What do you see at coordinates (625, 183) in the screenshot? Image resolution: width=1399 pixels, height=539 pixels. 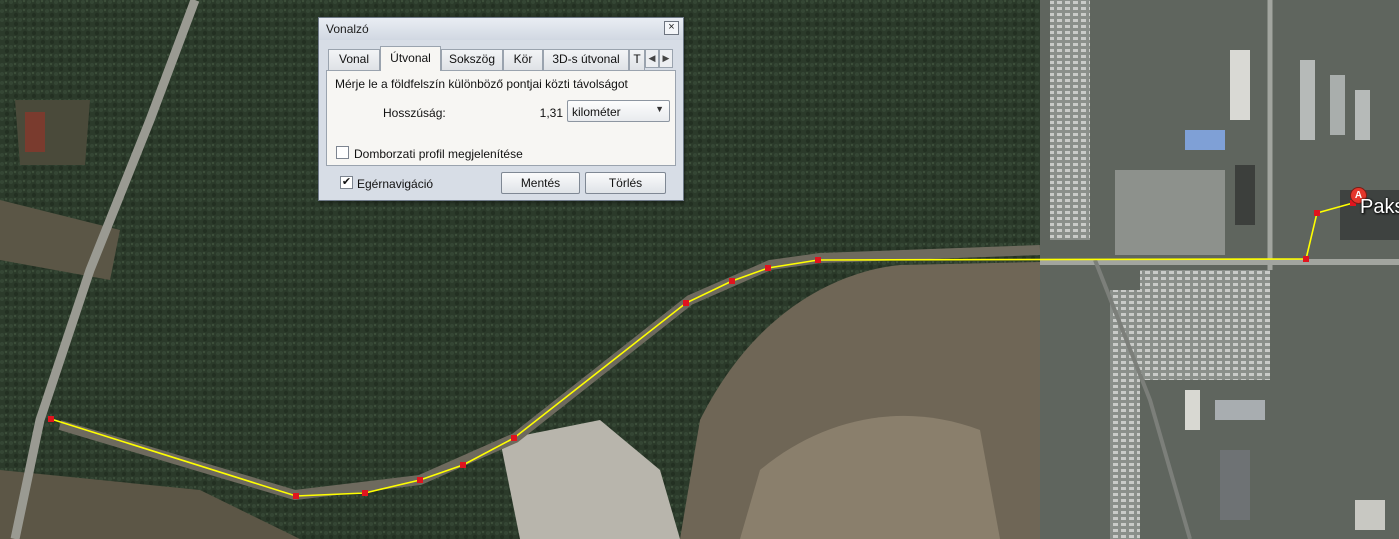 I see `clear-button: Törlés` at bounding box center [625, 183].